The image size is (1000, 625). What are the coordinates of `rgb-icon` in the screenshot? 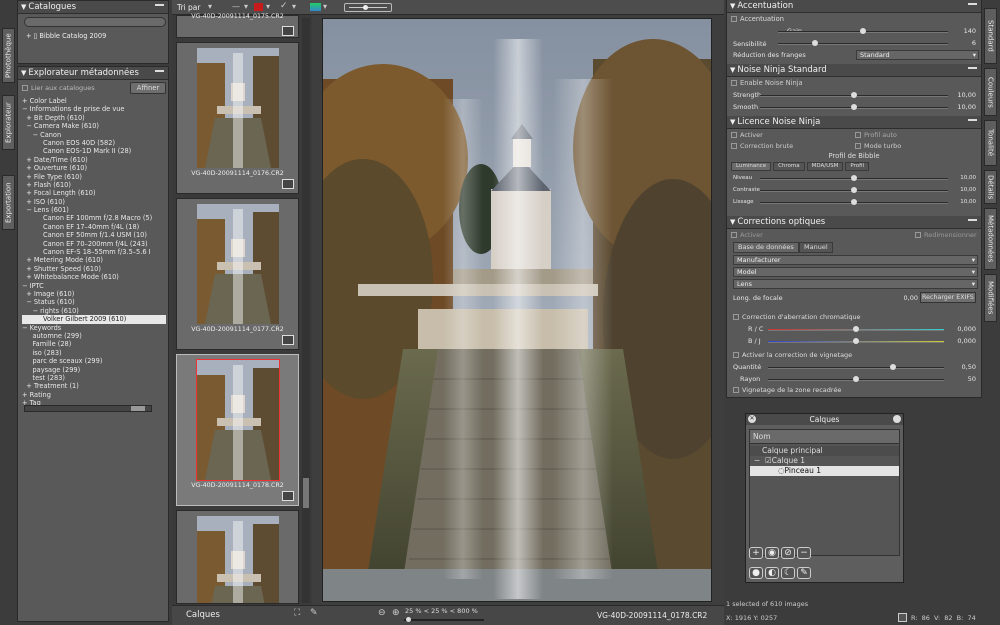 It's located at (315, 7).